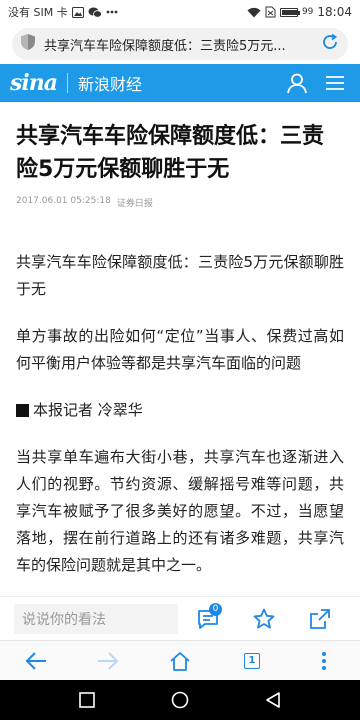 The image size is (360, 720). I want to click on sina-logo: sina, so click(34, 83).